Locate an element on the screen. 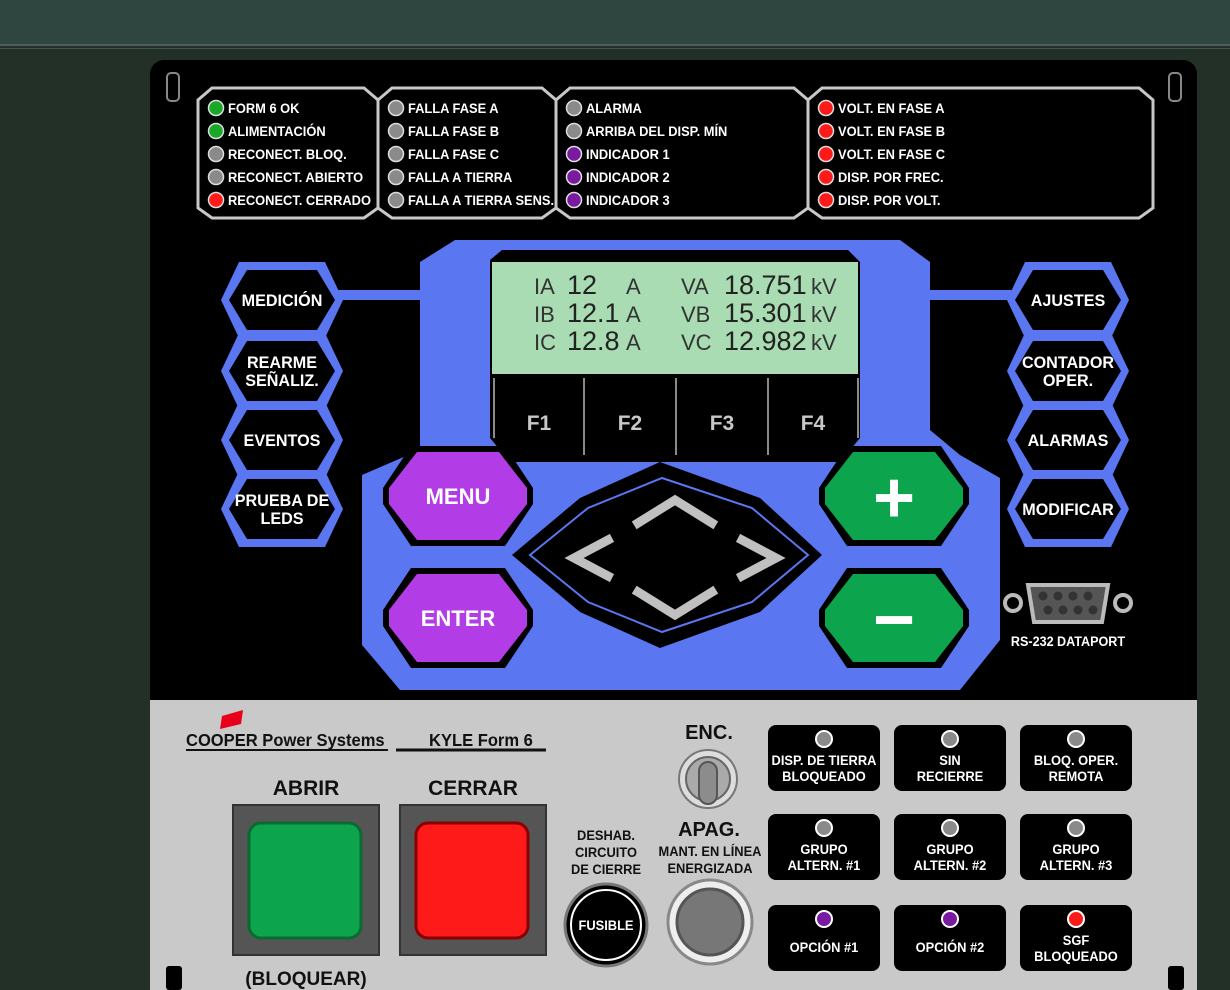  option-button-0: DISP. DE TIERRABLOQUEADO is located at coordinates (824, 758).